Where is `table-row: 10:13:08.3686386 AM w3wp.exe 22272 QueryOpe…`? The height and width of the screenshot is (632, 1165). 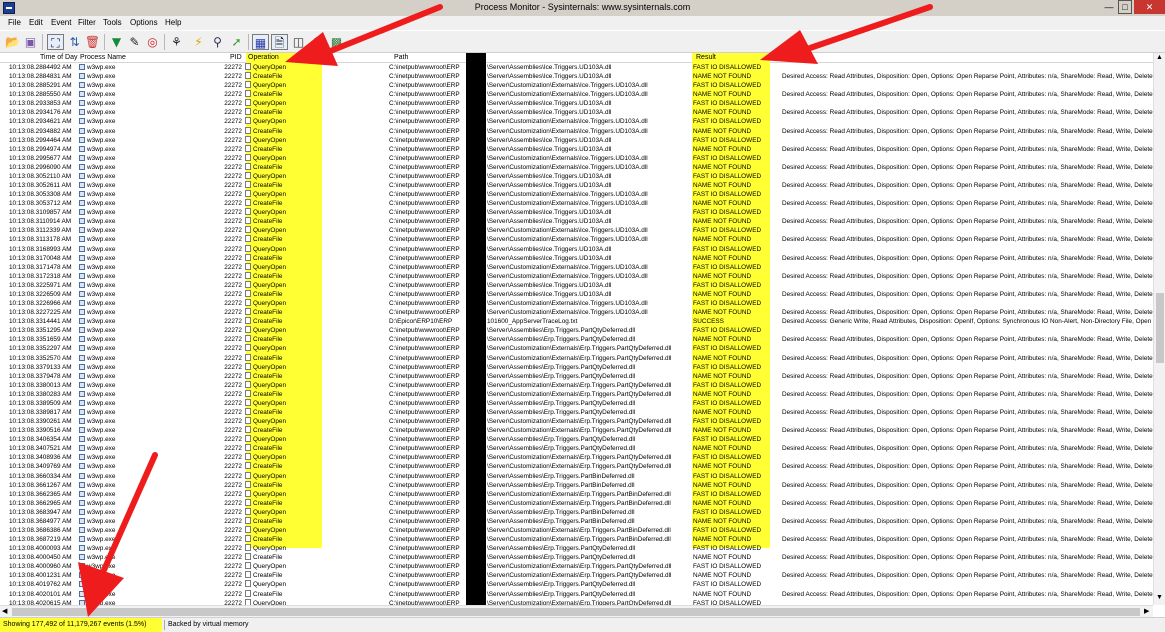 table-row: 10:13:08.3686386 AM w3wp.exe 22272 QueryOpe… is located at coordinates (576, 530).